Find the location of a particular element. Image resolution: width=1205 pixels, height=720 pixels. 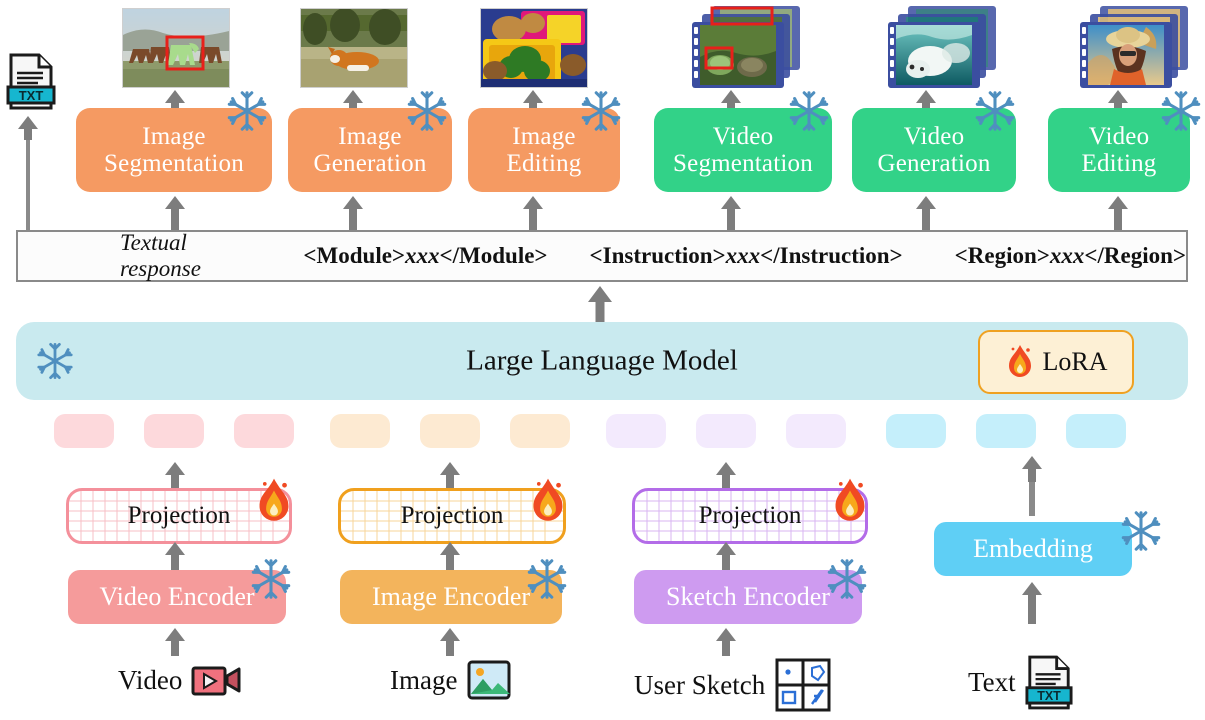

text-embedding-label: Embedding is located at coordinates (1033, 548).